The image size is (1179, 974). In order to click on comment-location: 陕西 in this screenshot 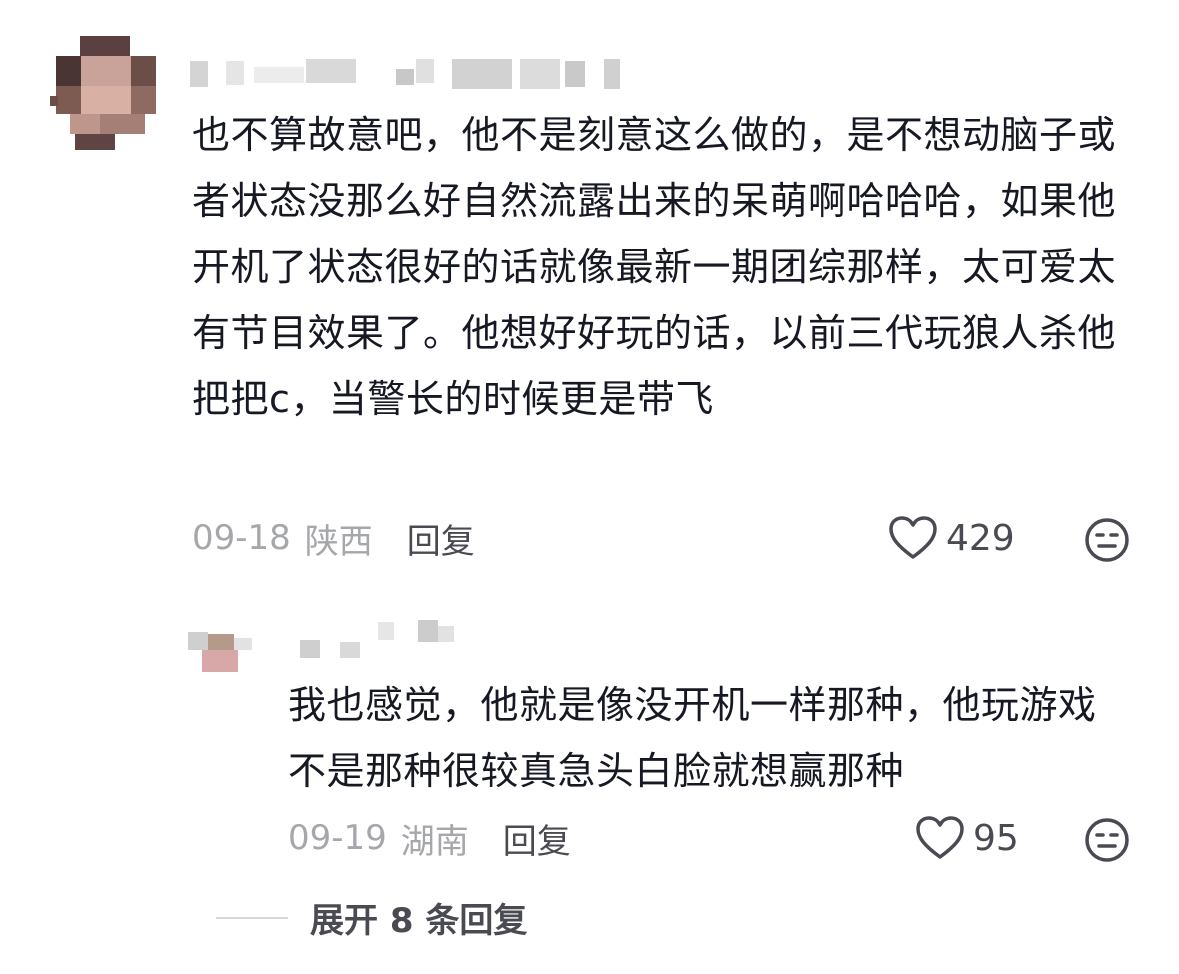, I will do `click(338, 541)`.